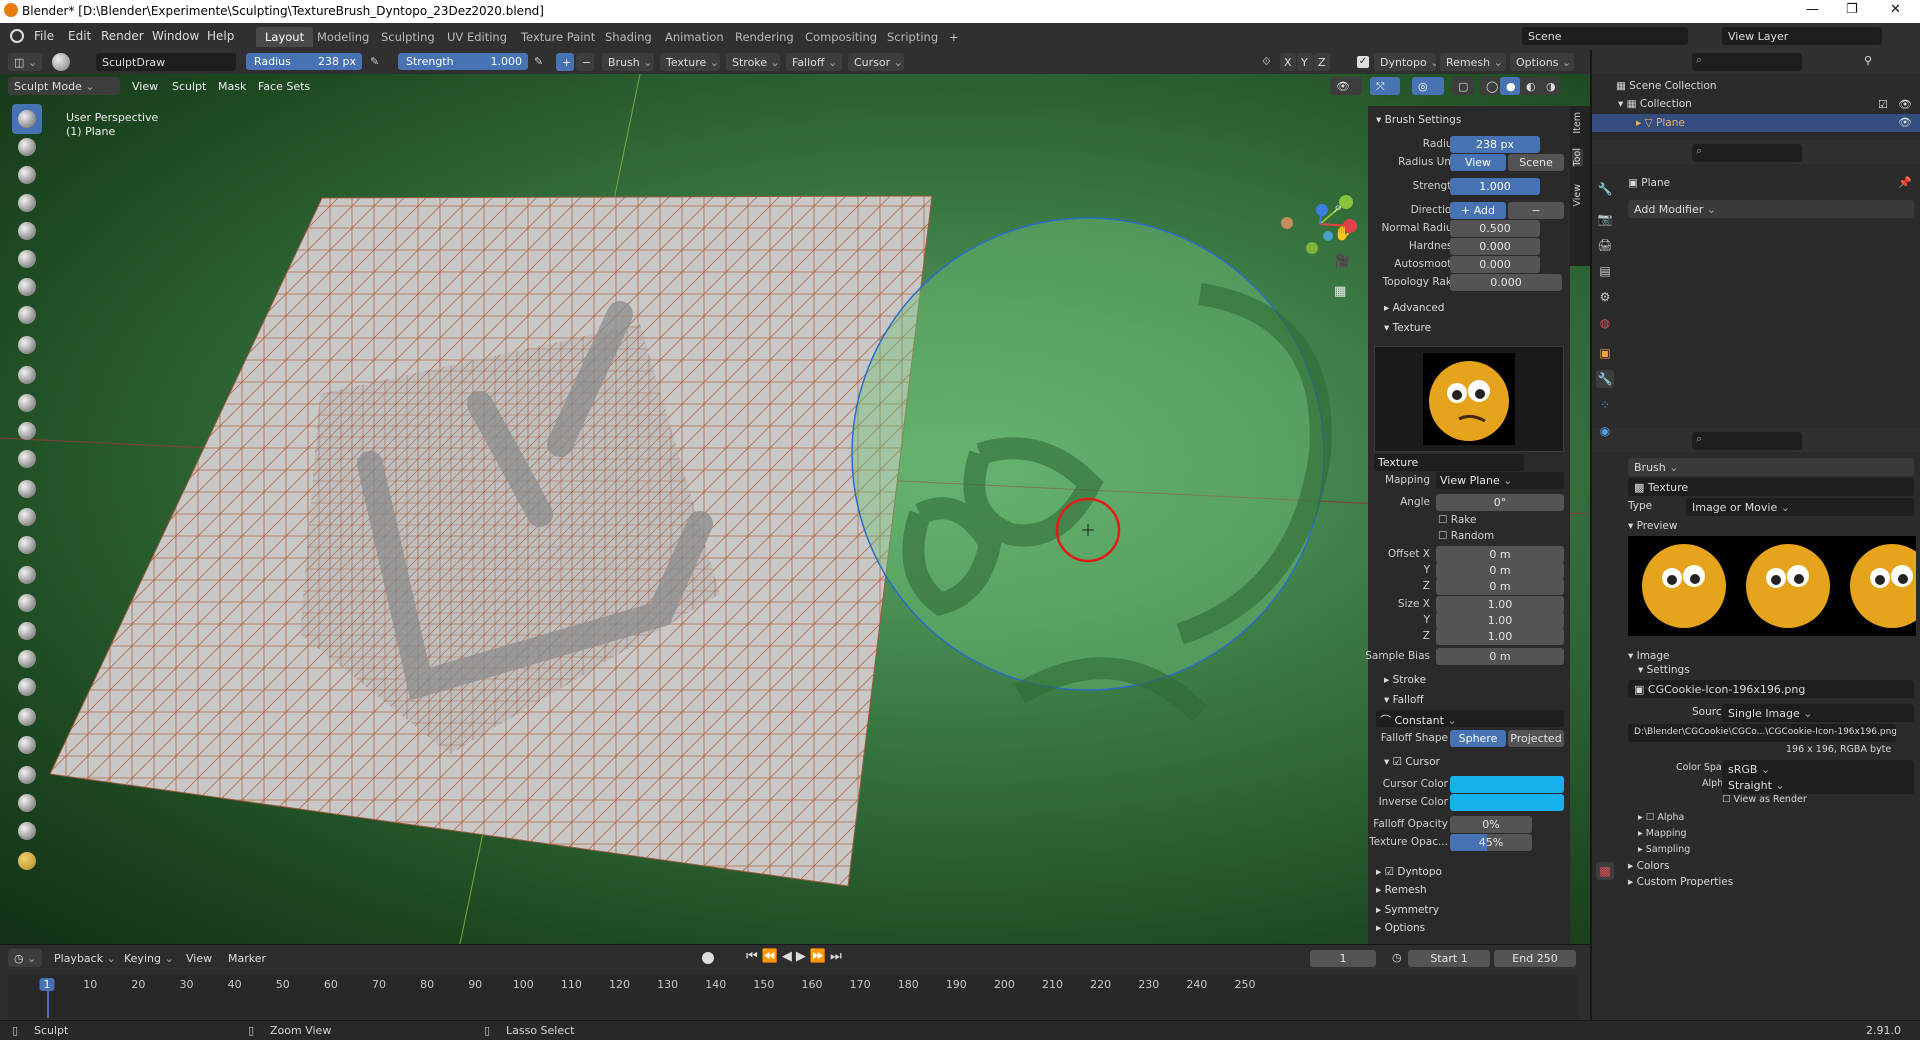  I want to click on tool-pinch-button, so click(27, 517).